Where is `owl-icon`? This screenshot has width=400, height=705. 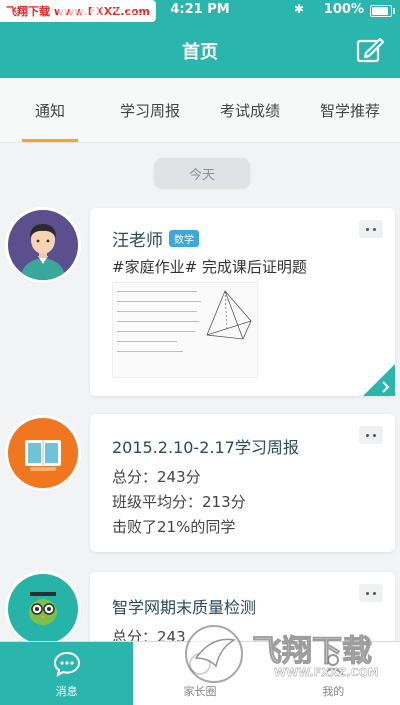 owl-icon is located at coordinates (43, 609).